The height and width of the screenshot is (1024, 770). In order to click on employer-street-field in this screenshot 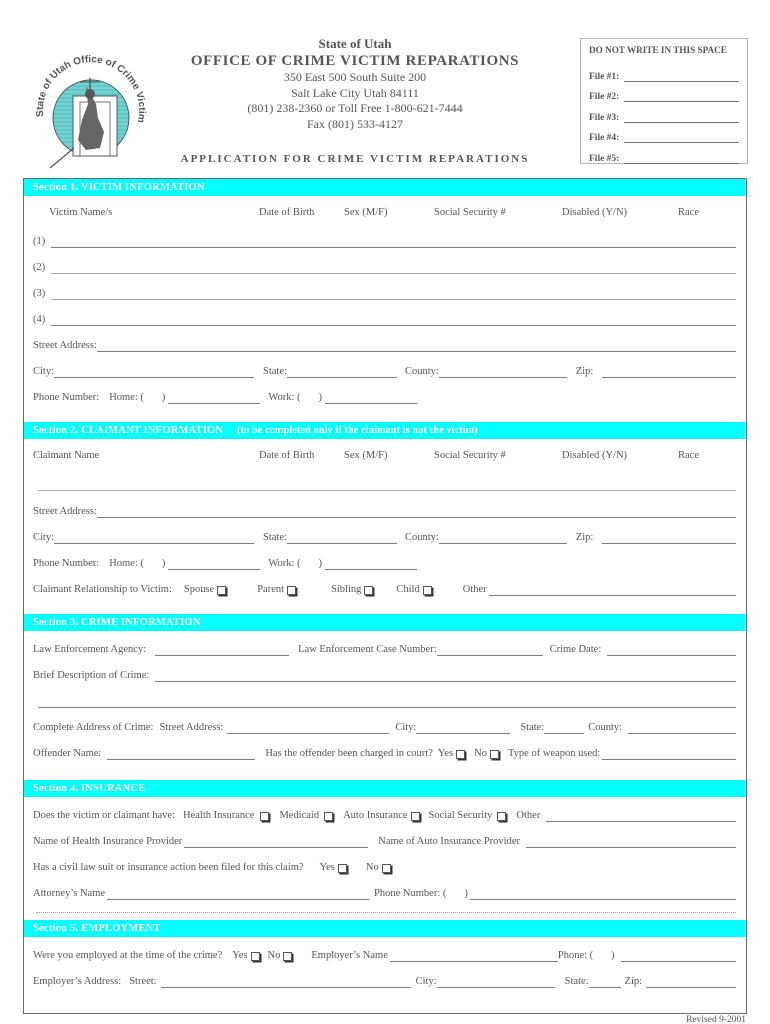, I will do `click(285, 983)`.